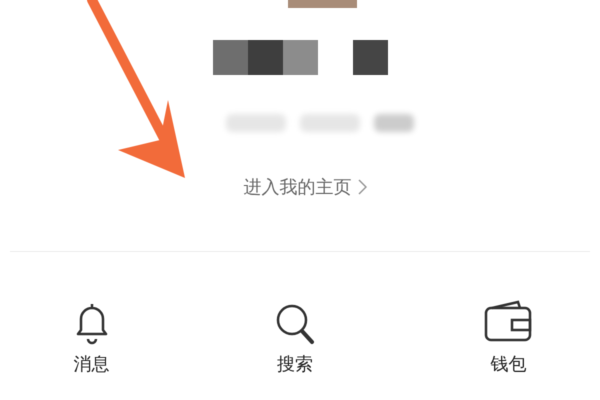  What do you see at coordinates (305, 187) in the screenshot?
I see `profile-link: 进入我的主页` at bounding box center [305, 187].